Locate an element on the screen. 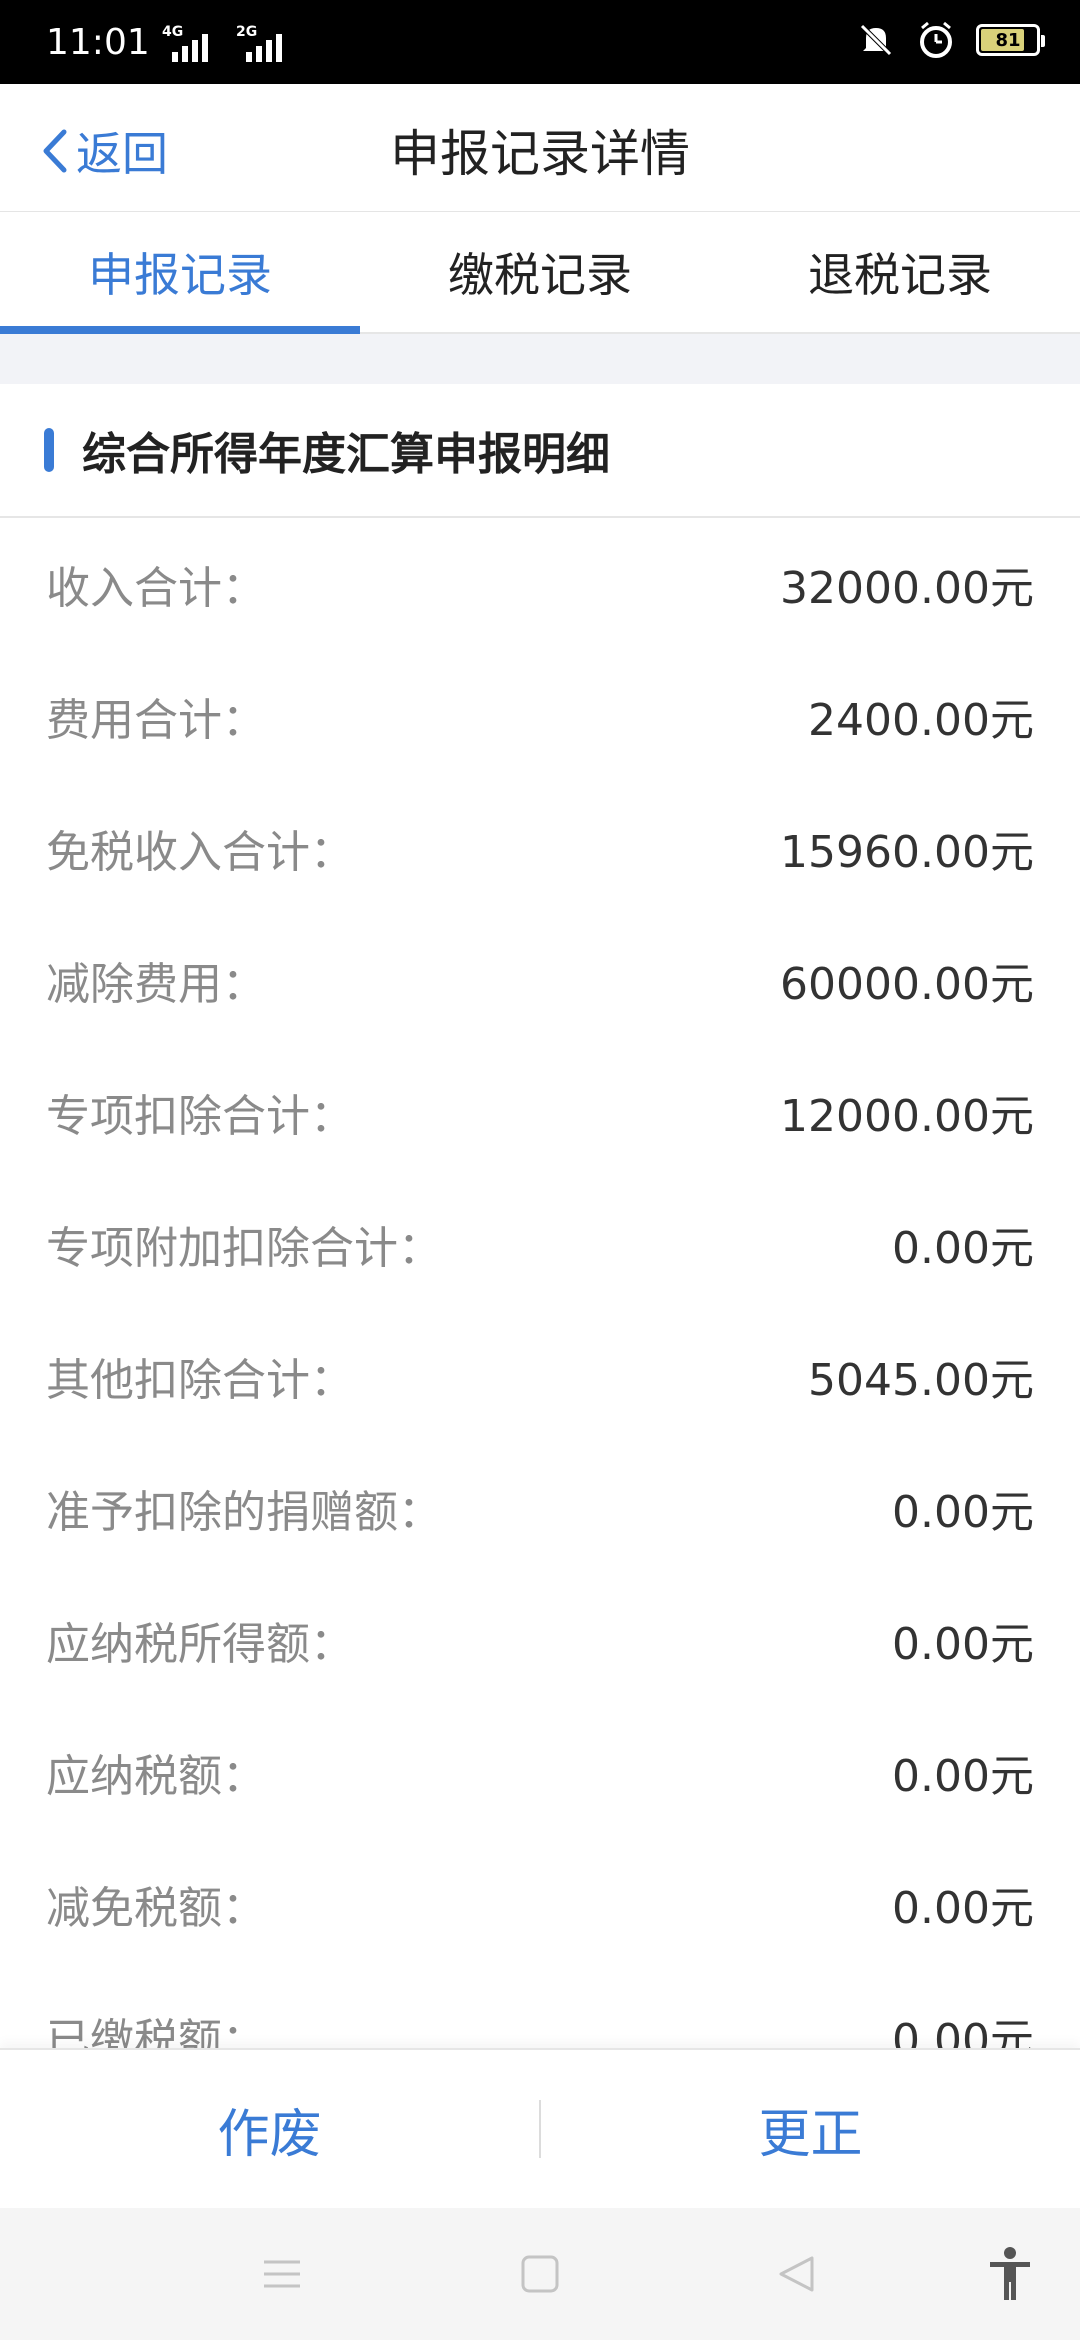 Image resolution: width=1080 pixels, height=2340 pixels. correct-button: 更正 is located at coordinates (810, 2129).